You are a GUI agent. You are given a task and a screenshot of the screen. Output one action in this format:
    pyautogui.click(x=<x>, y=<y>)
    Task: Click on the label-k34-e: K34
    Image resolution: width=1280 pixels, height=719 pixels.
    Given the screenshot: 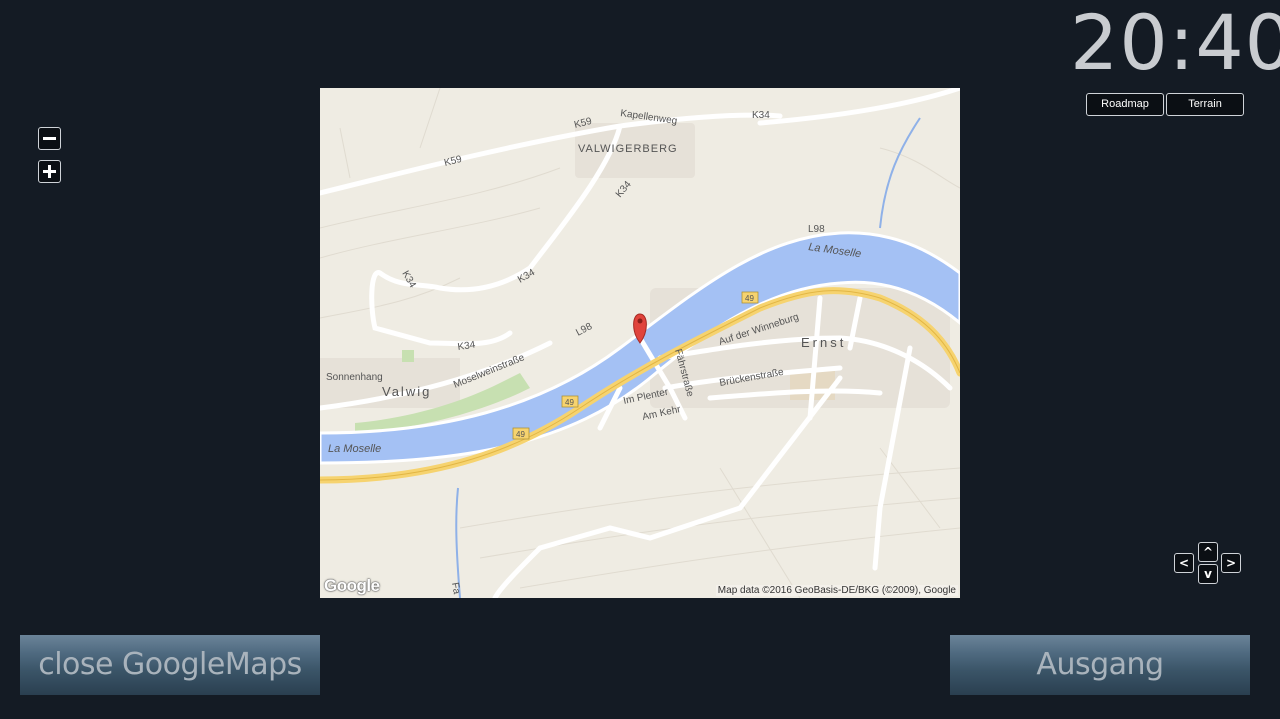 What is the action you would take?
    pyautogui.click(x=467, y=346)
    